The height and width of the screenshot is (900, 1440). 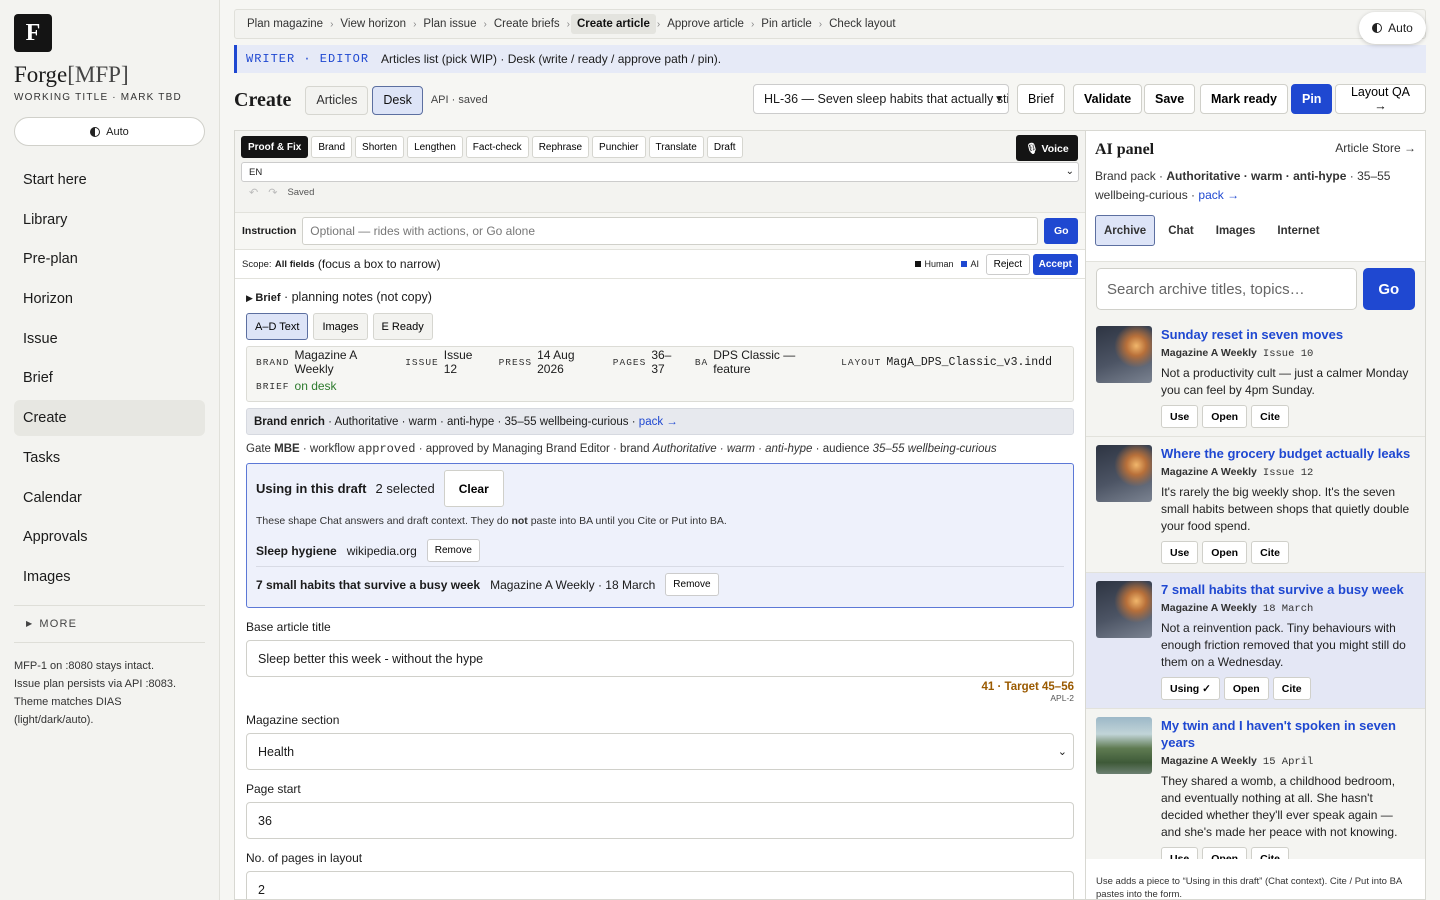 I want to click on breadcrumb-plan-magazine: Plan magazine, so click(x=285, y=24).